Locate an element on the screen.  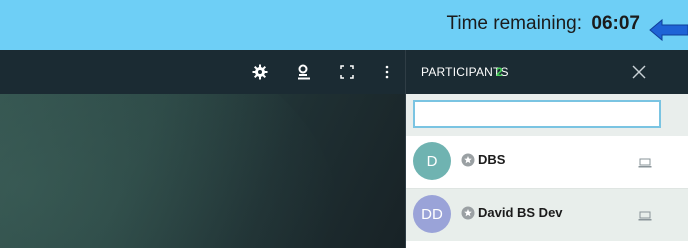
panel-divider is located at coordinates (405, 149).